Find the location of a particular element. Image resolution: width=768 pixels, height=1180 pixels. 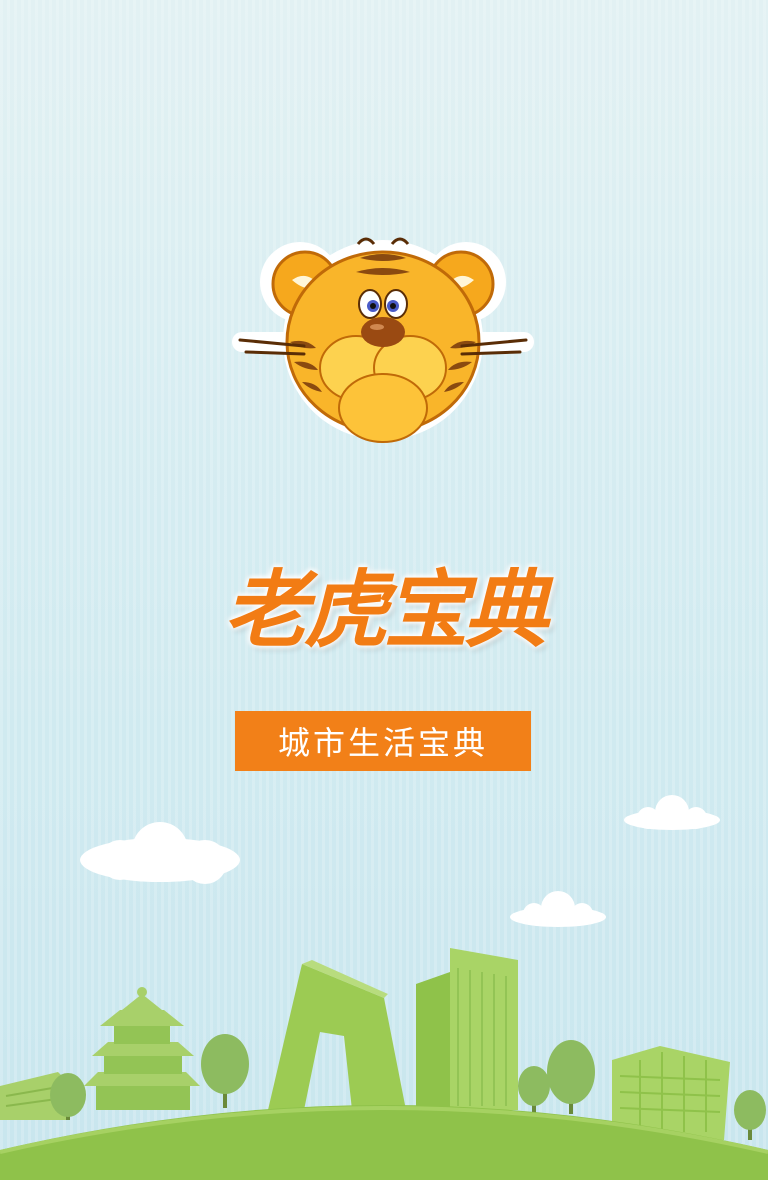

tiger-logo-icon is located at coordinates (383, 340).